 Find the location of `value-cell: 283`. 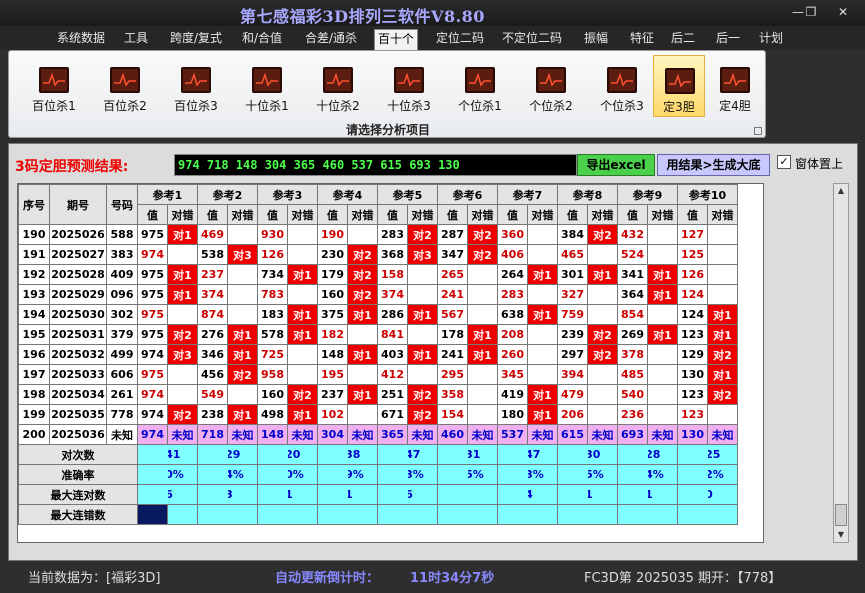

value-cell: 283 is located at coordinates (392, 234).